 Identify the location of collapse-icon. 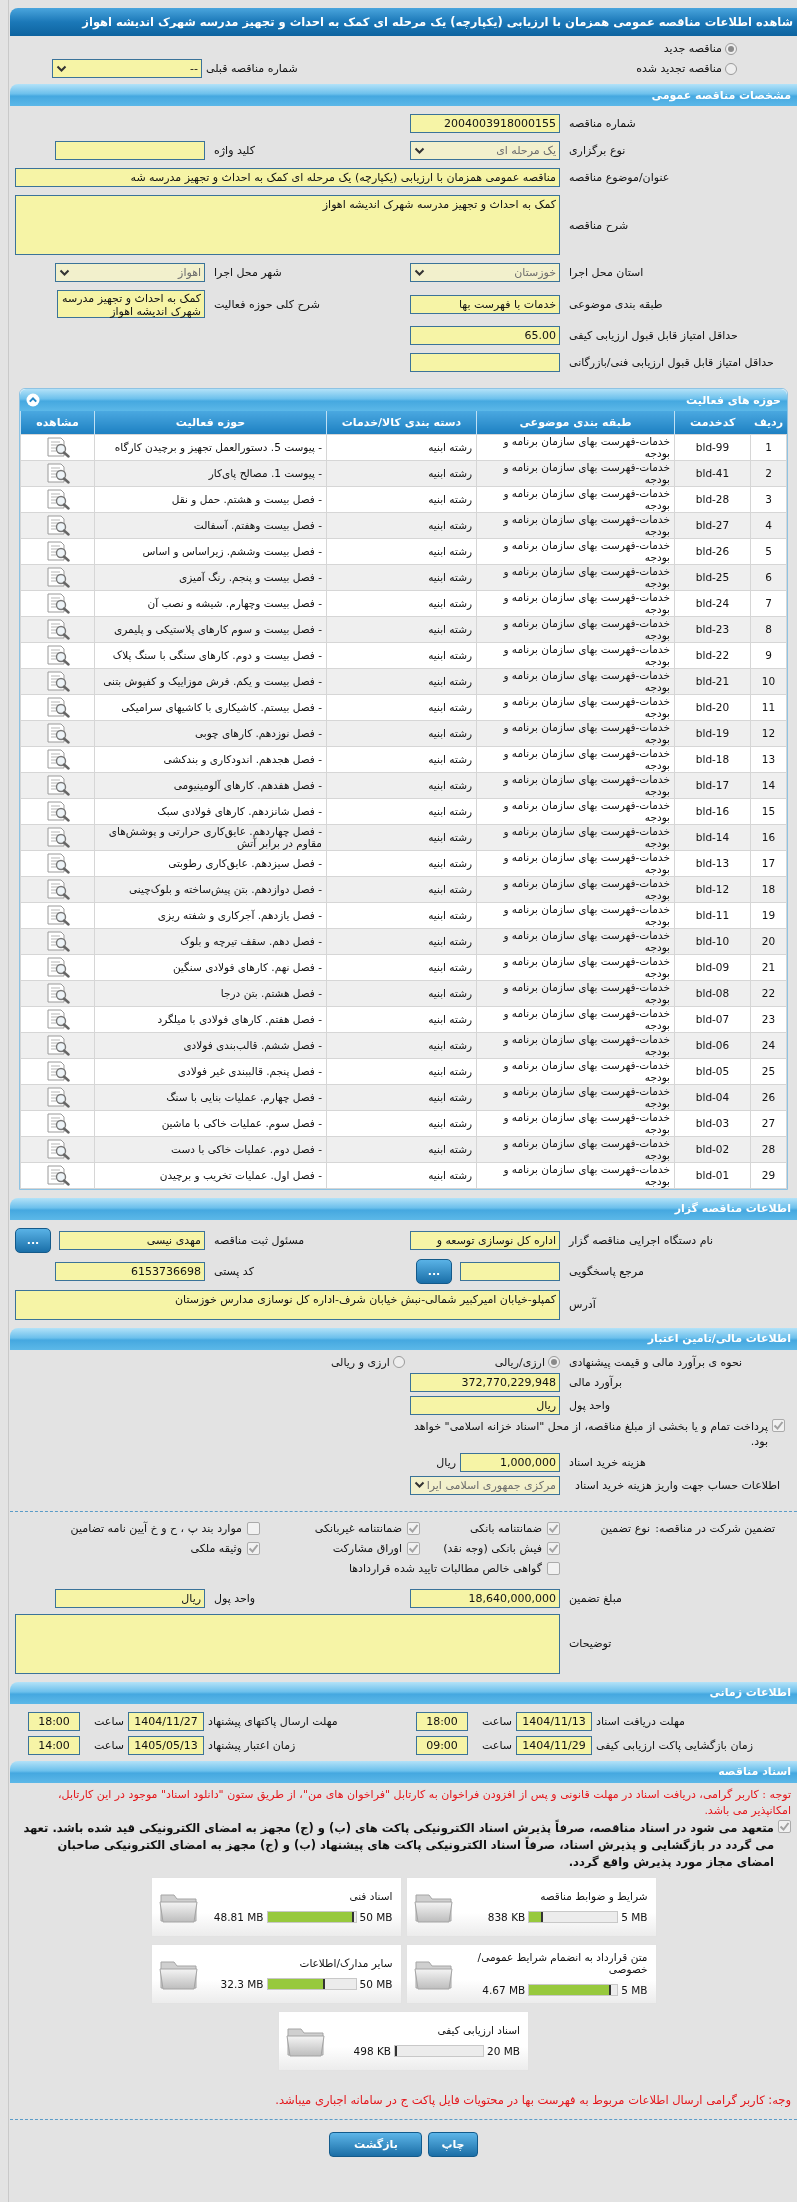
(33, 400).